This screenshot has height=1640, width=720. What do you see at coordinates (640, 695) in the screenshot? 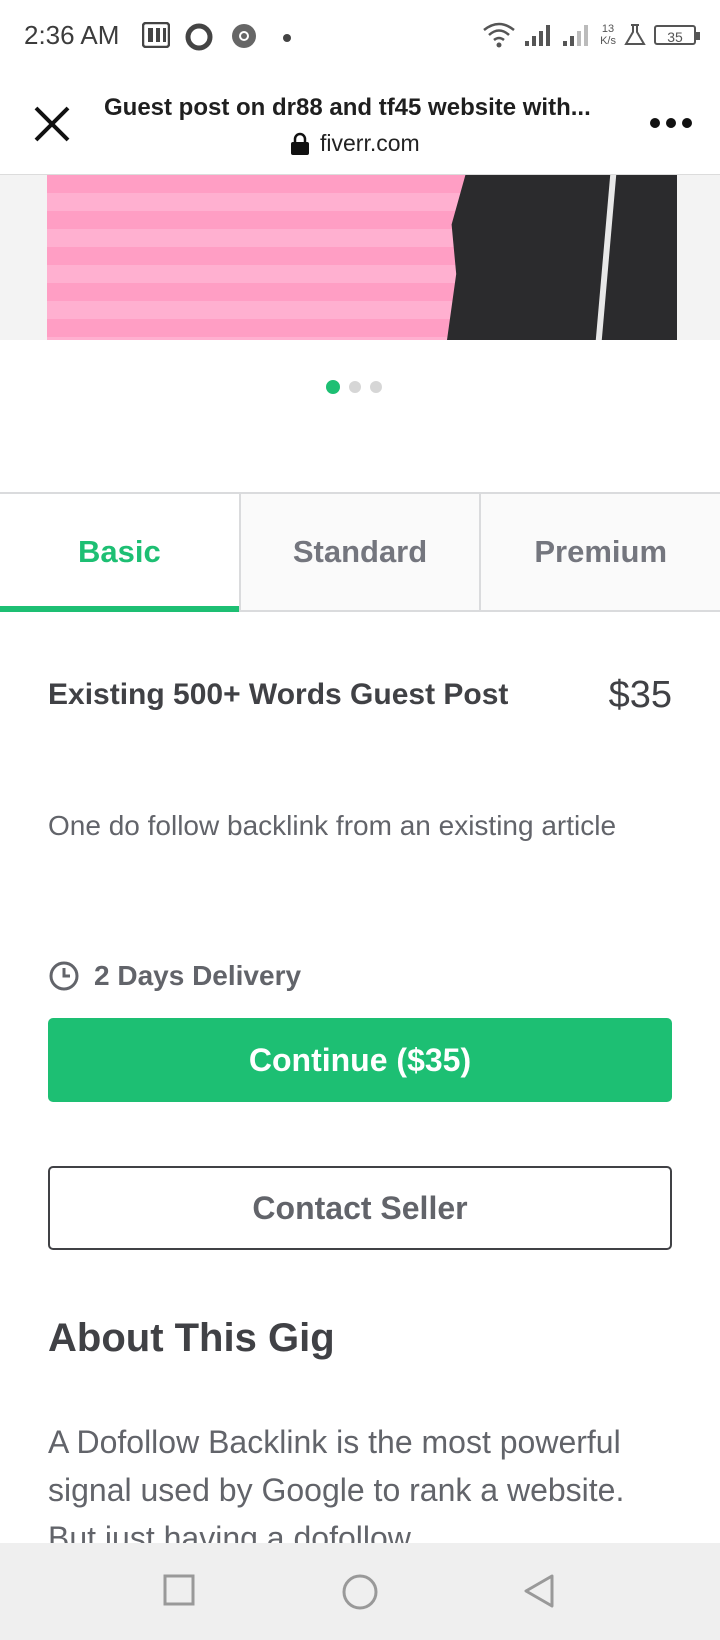
I see `package-price: $35` at bounding box center [640, 695].